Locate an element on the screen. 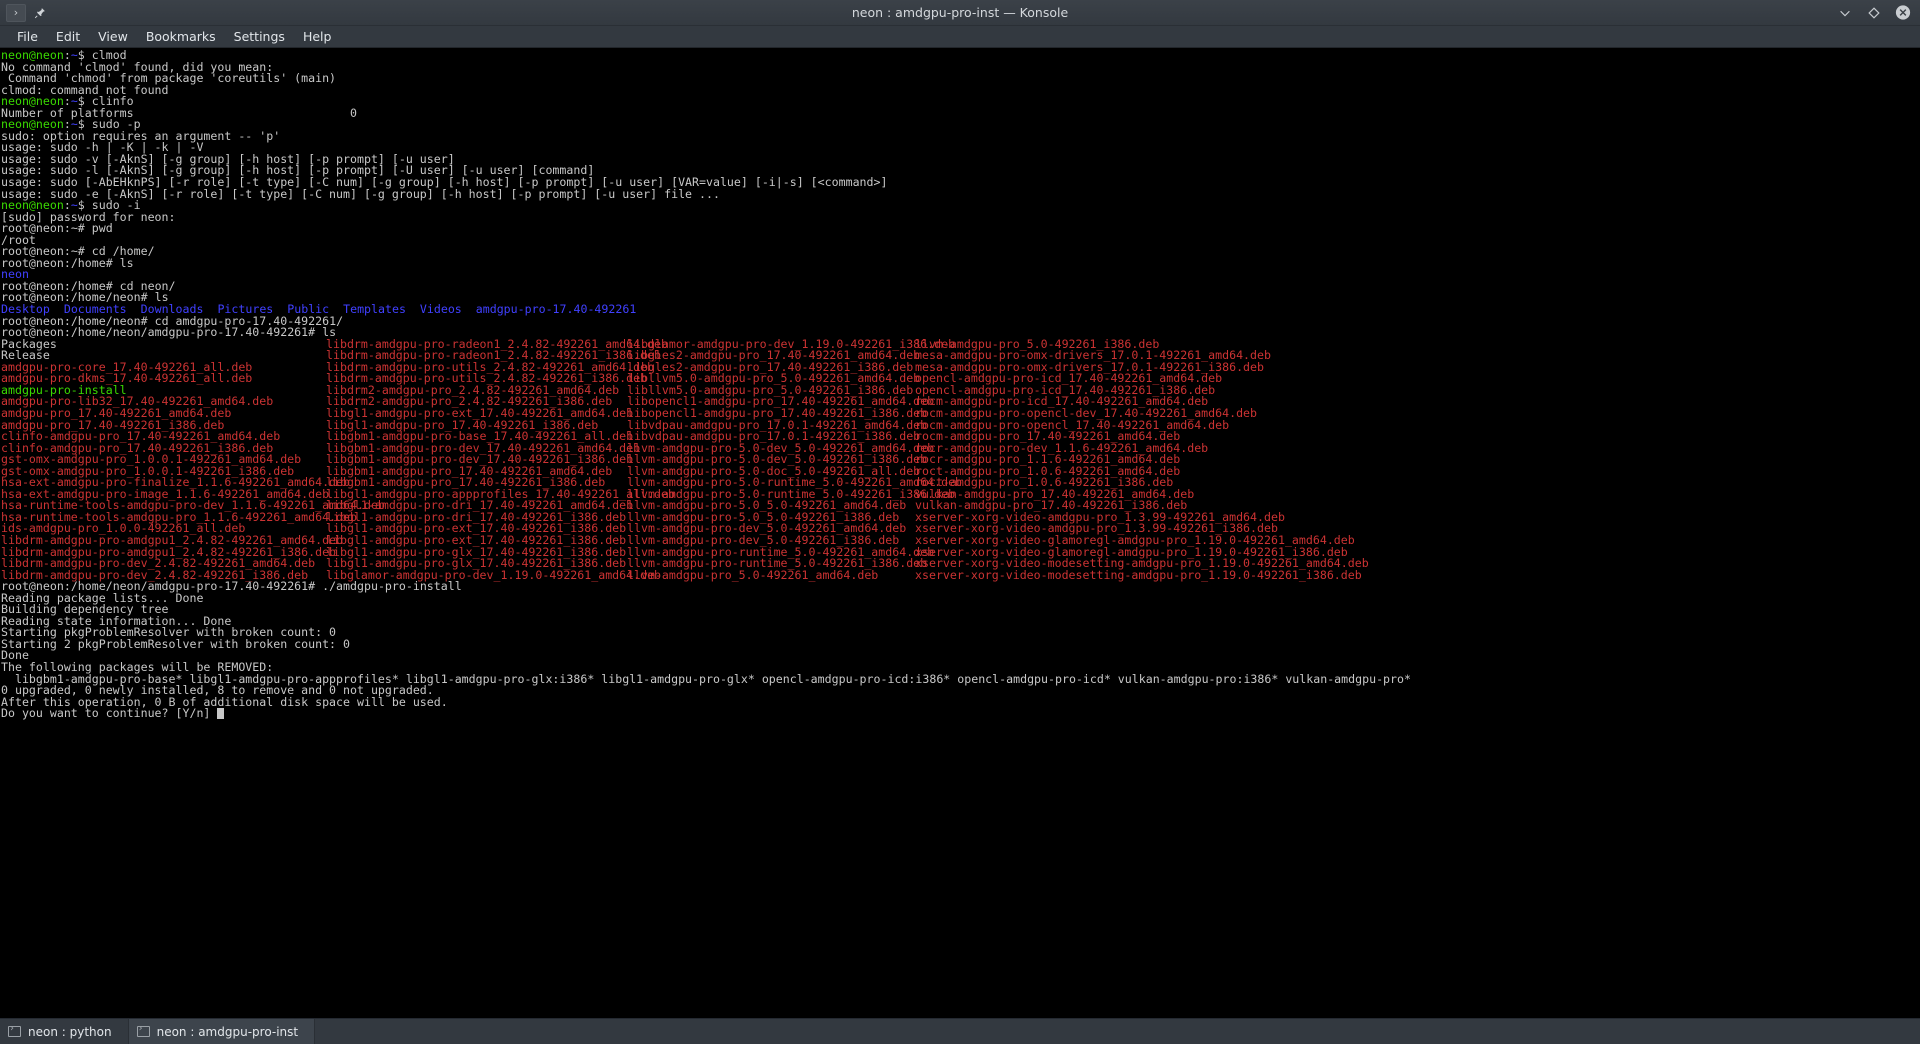 The height and width of the screenshot is (1044, 1920). menu-settings: Settings is located at coordinates (259, 36).